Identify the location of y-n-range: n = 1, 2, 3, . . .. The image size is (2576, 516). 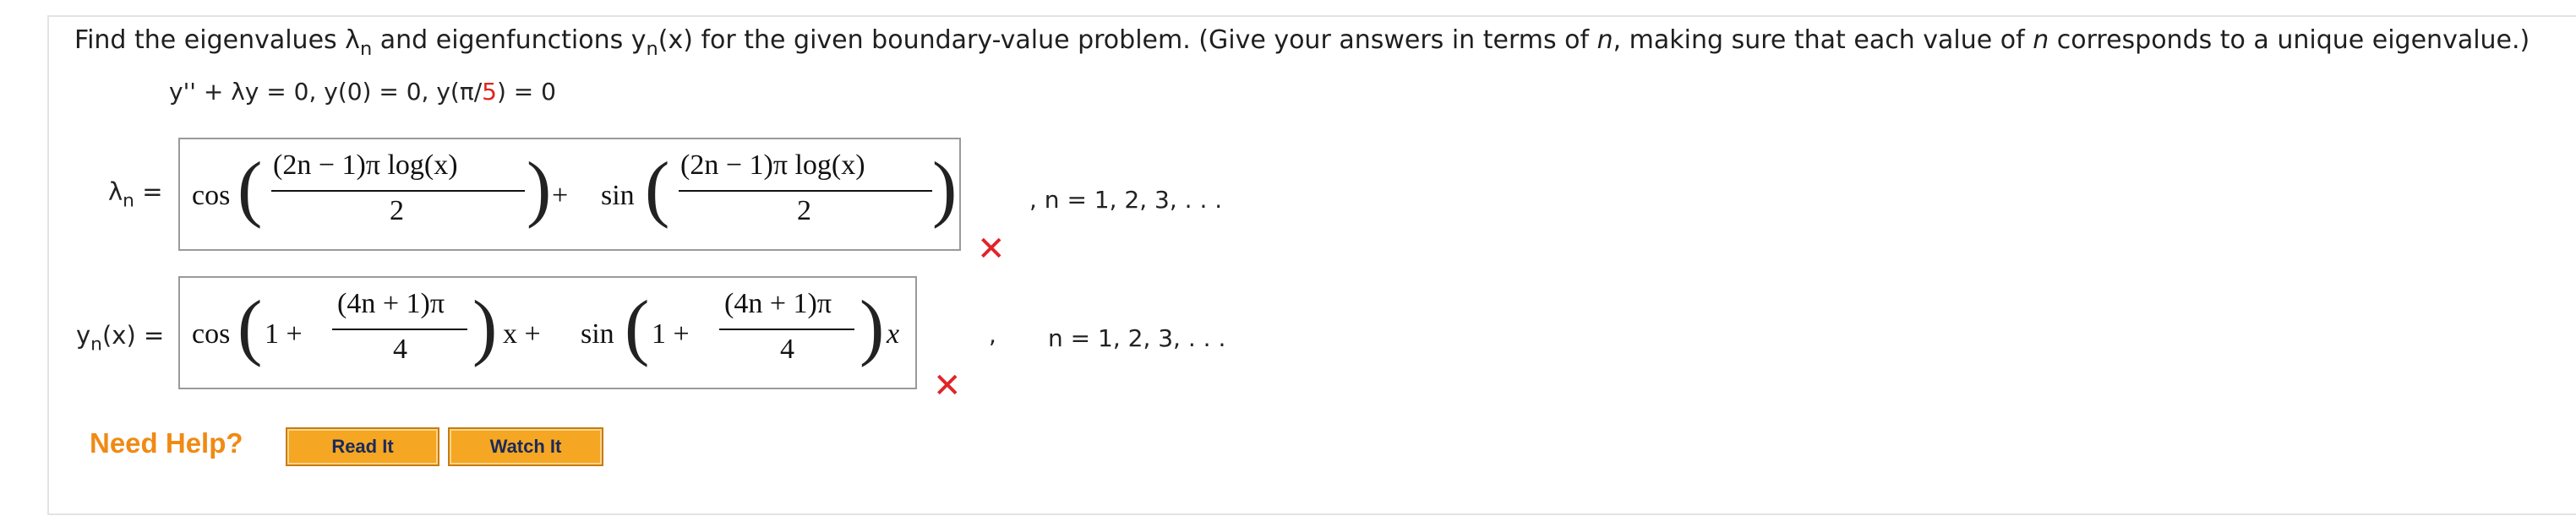
(1137, 338).